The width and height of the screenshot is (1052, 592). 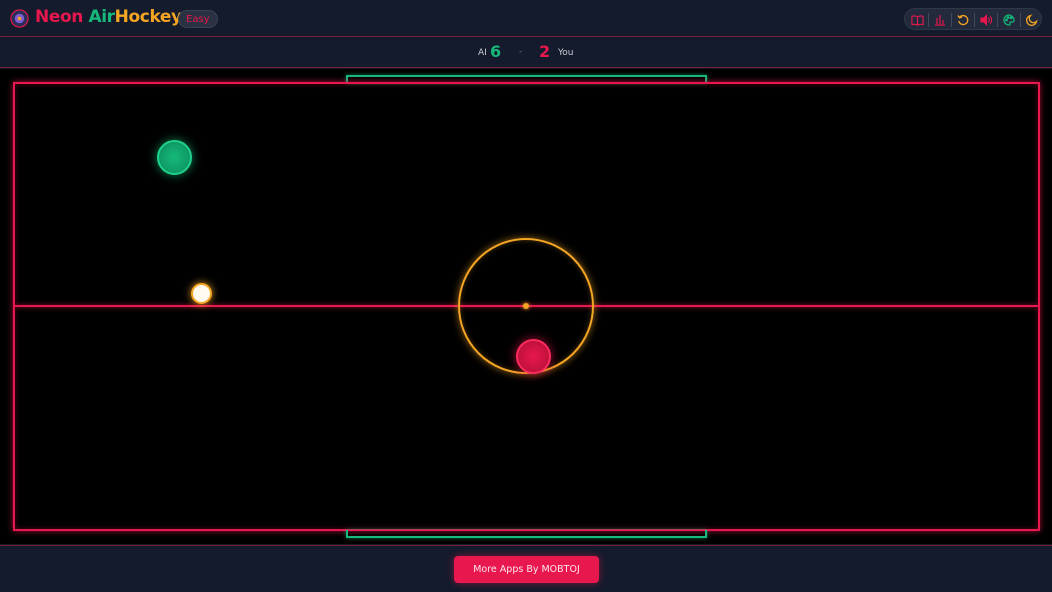 I want to click on theme-palette-button, so click(x=1009, y=20).